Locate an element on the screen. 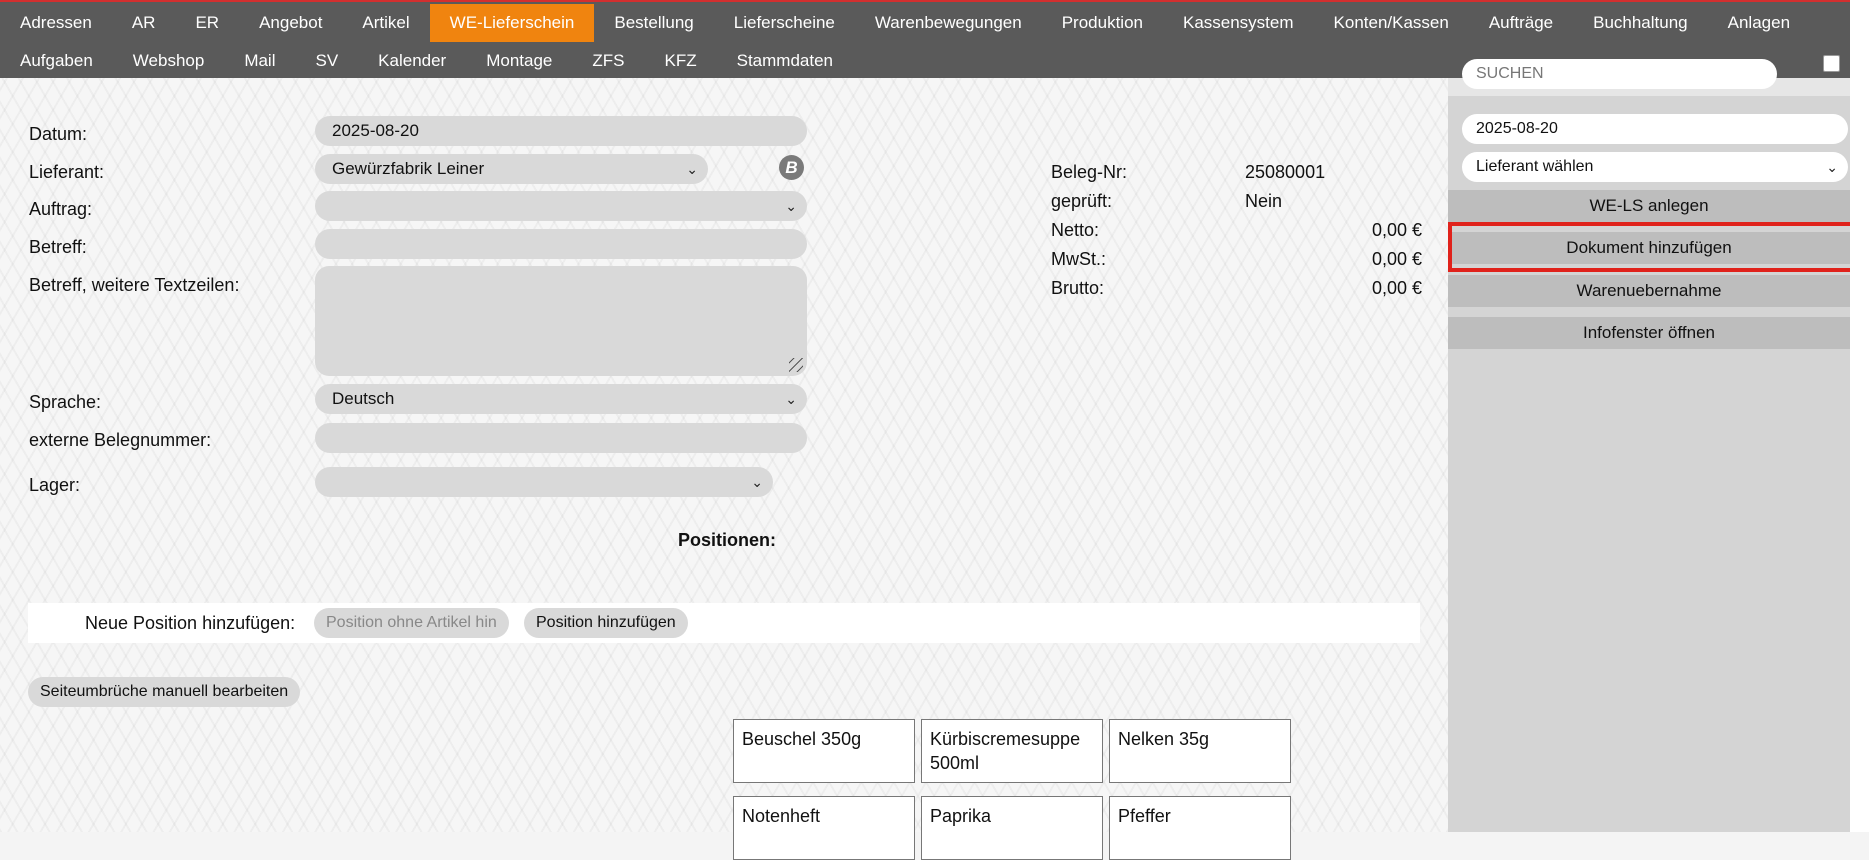 This screenshot has width=1869, height=860. datum-label: Datum: is located at coordinates (58, 134).